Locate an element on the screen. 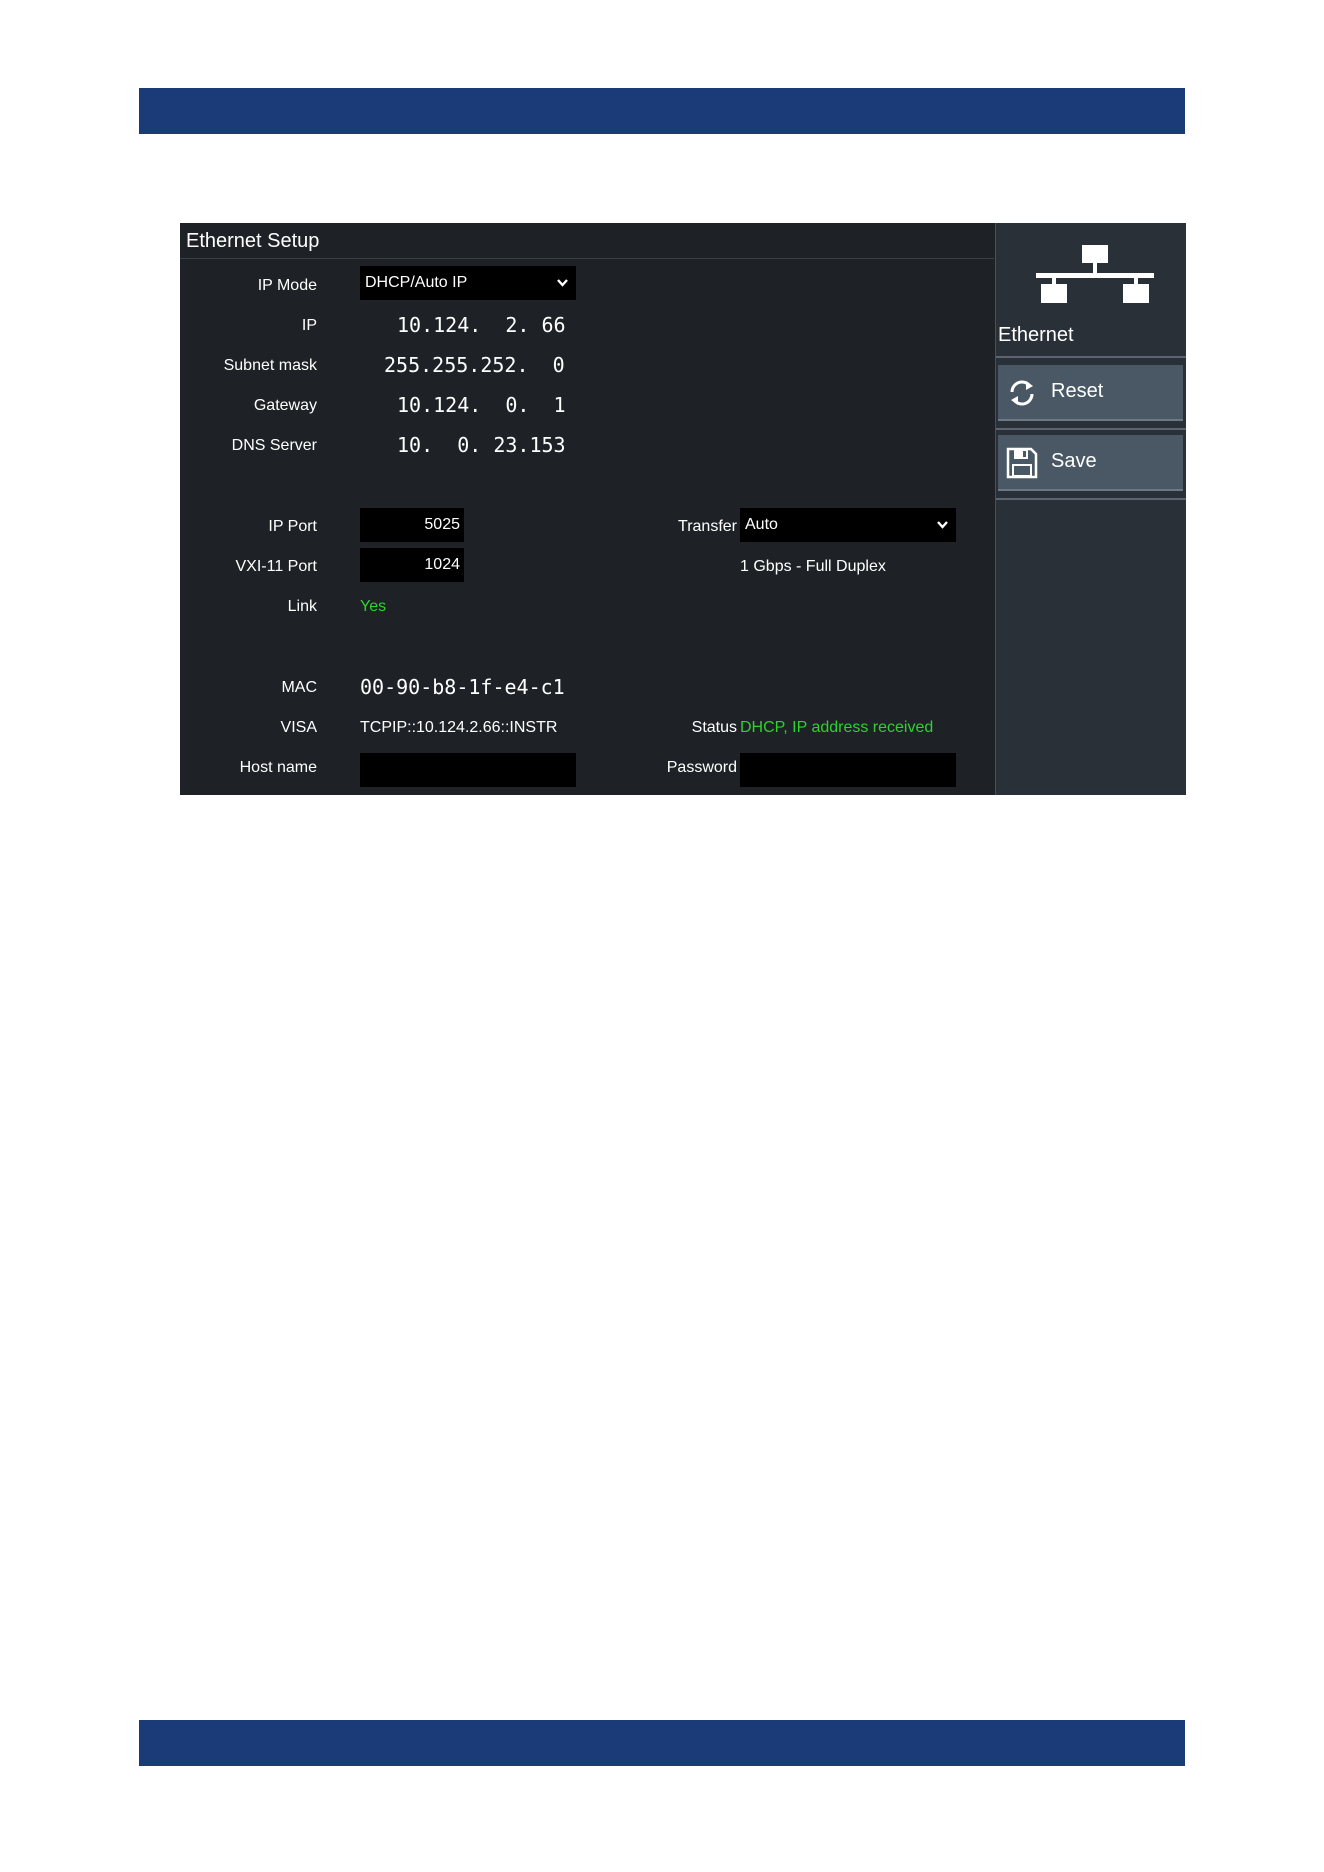  visa-value: TCPIP::10.124.2.66::INSTR is located at coordinates (459, 727).